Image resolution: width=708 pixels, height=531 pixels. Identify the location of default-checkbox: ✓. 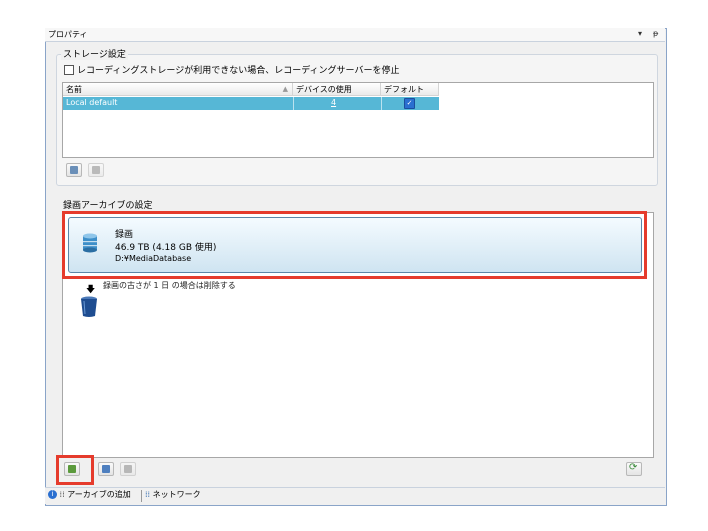
(409, 103).